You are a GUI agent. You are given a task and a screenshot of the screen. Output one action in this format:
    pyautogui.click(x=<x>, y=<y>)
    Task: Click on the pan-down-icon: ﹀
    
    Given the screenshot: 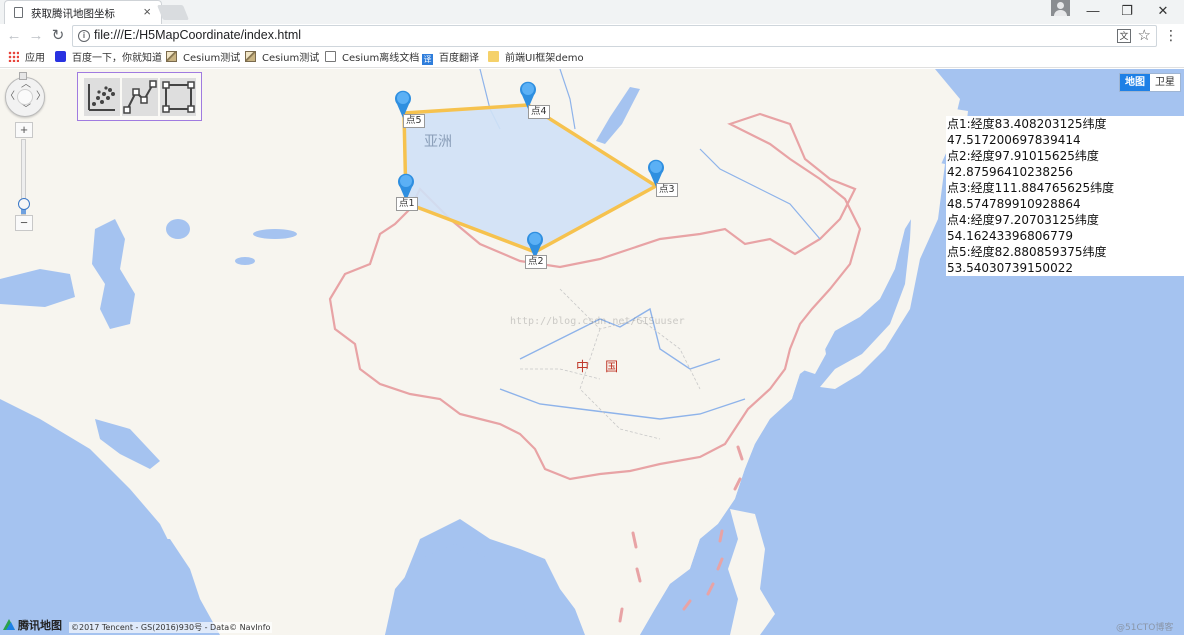 What is the action you would take?
    pyautogui.click(x=26, y=110)
    